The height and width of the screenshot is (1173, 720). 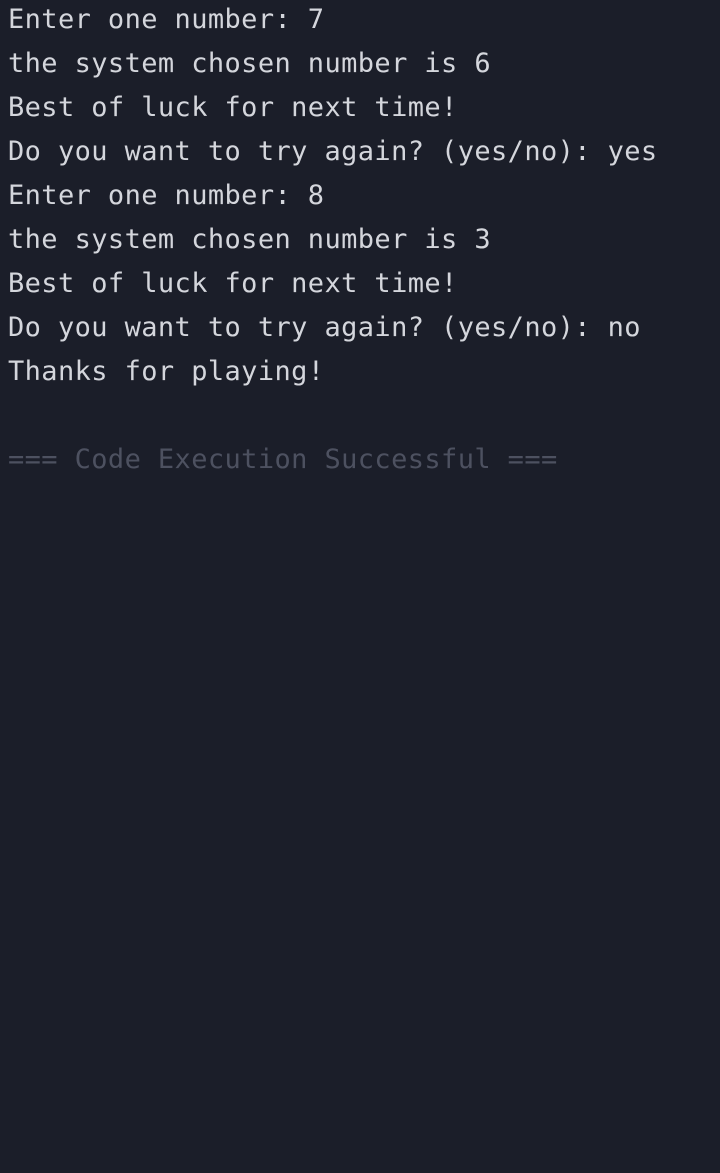 I want to click on output-line: Do you want to try again? (yes/no): yes, so click(x=333, y=151).